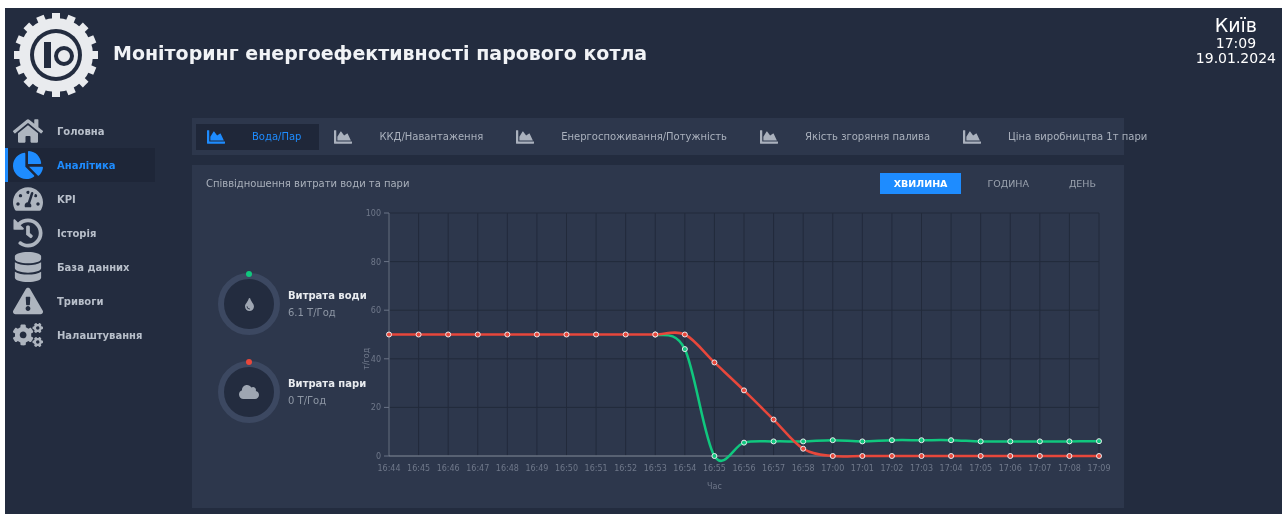 This screenshot has width=1288, height=518. What do you see at coordinates (478, 468) in the screenshot?
I see `x-tick-label: 16:47` at bounding box center [478, 468].